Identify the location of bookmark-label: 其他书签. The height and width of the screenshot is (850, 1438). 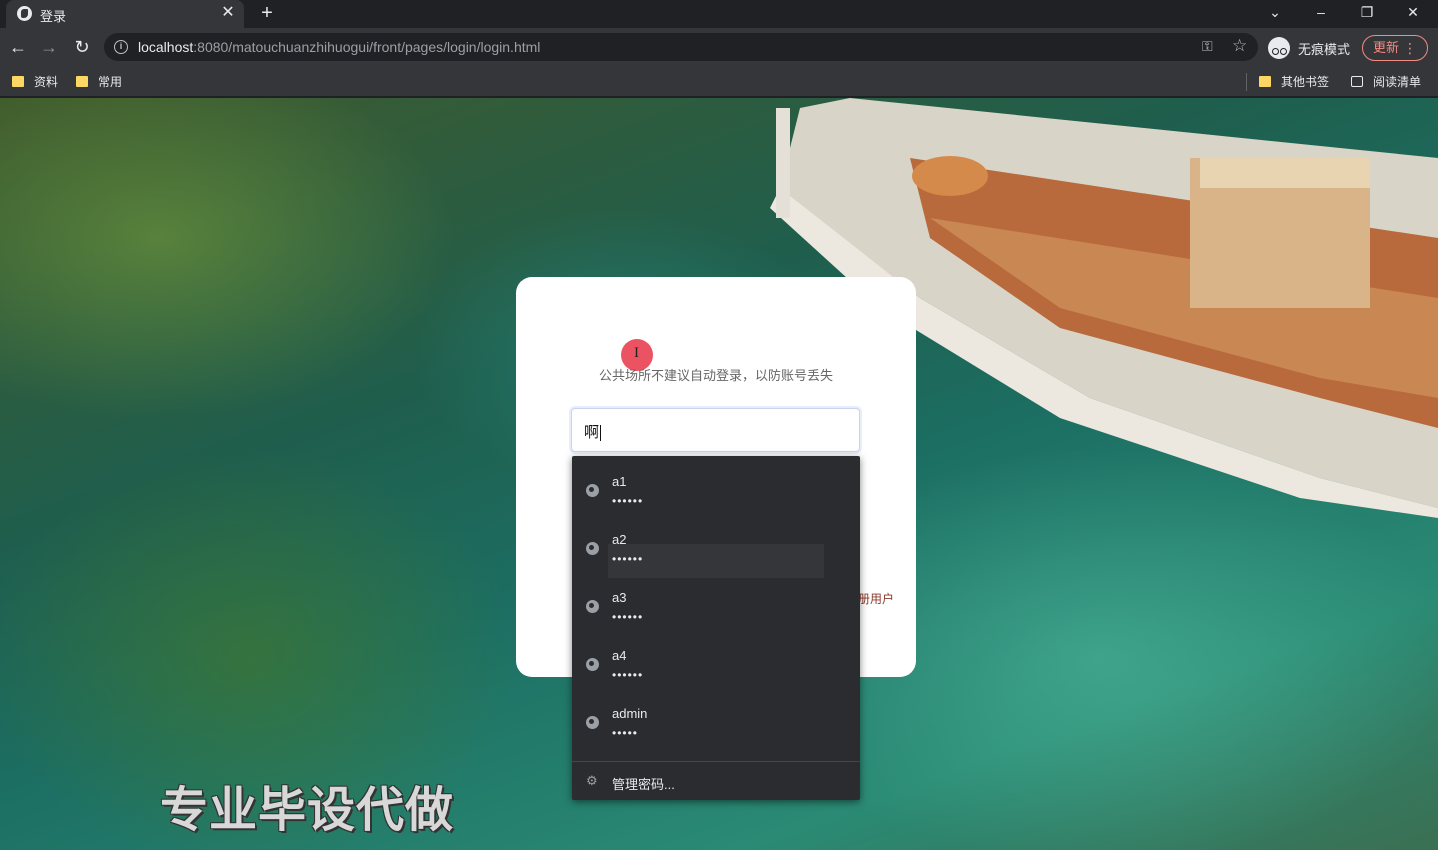
(1305, 82).